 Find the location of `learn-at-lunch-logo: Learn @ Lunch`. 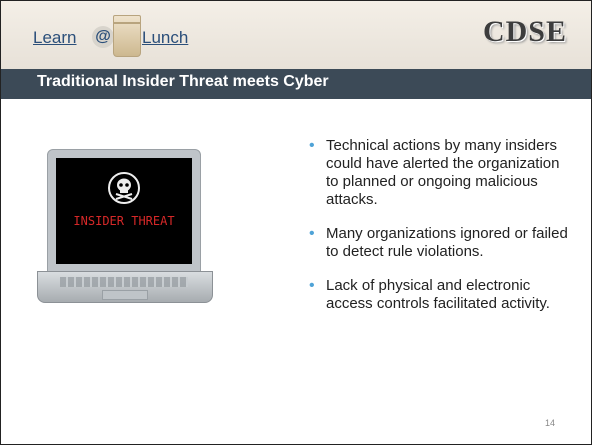

learn-at-lunch-logo: Learn @ Lunch is located at coordinates (118, 36).